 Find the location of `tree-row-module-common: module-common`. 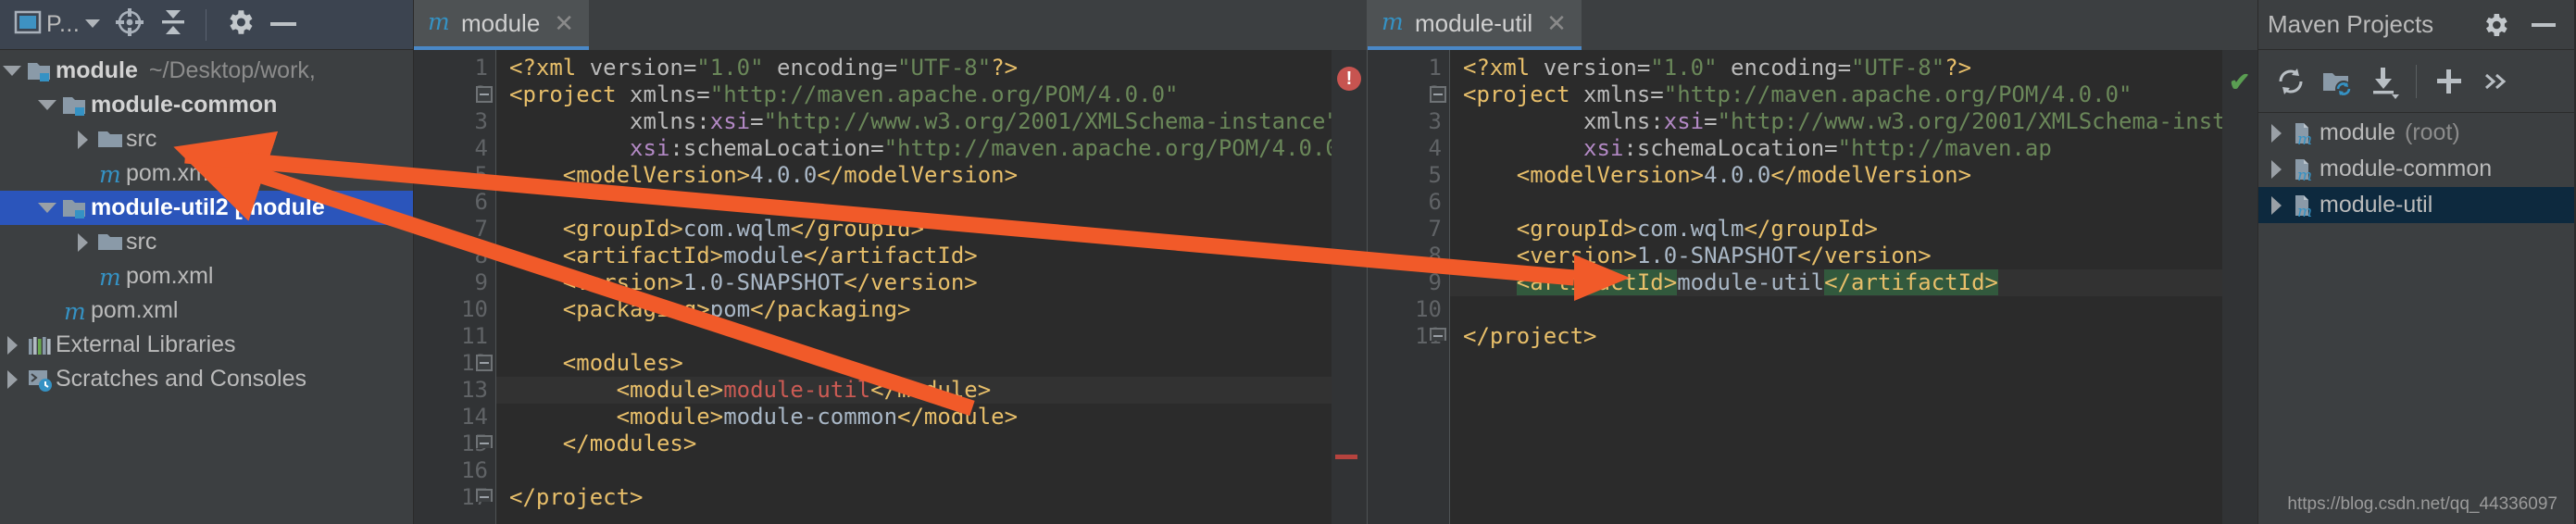

tree-row-module-common: module-common is located at coordinates (206, 105).